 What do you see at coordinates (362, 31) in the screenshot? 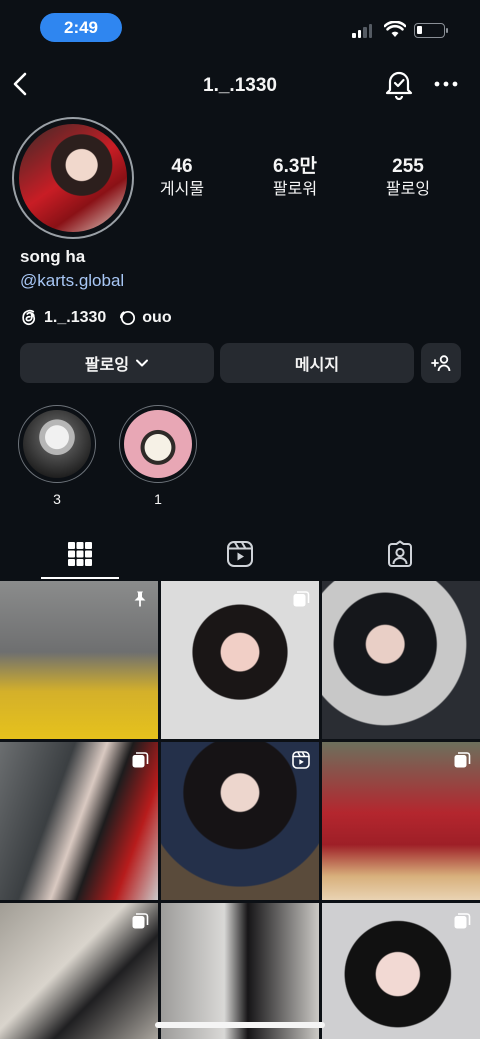
I see `cellular-signal-icon` at bounding box center [362, 31].